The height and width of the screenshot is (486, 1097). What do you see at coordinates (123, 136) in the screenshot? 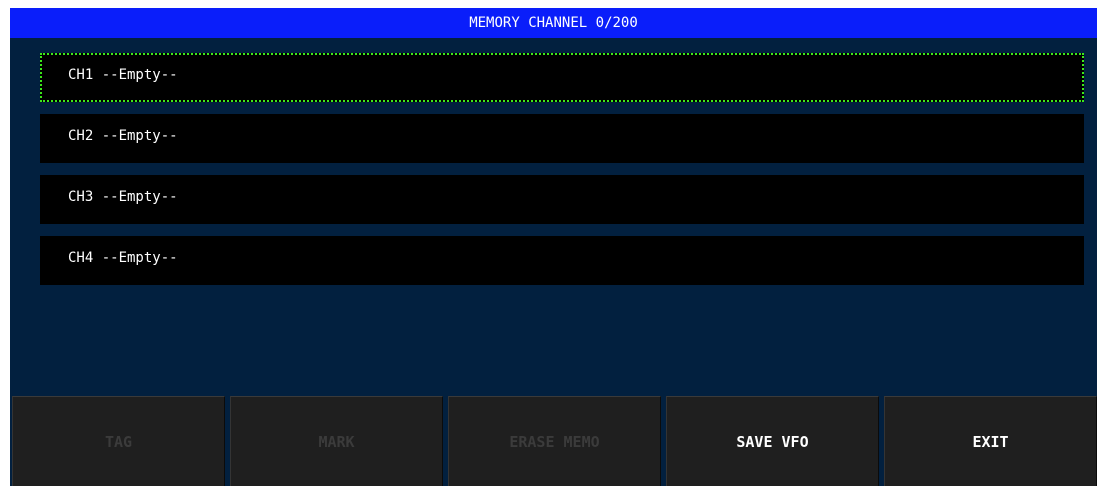
I see `channel-label: CH2 --Empty--` at bounding box center [123, 136].